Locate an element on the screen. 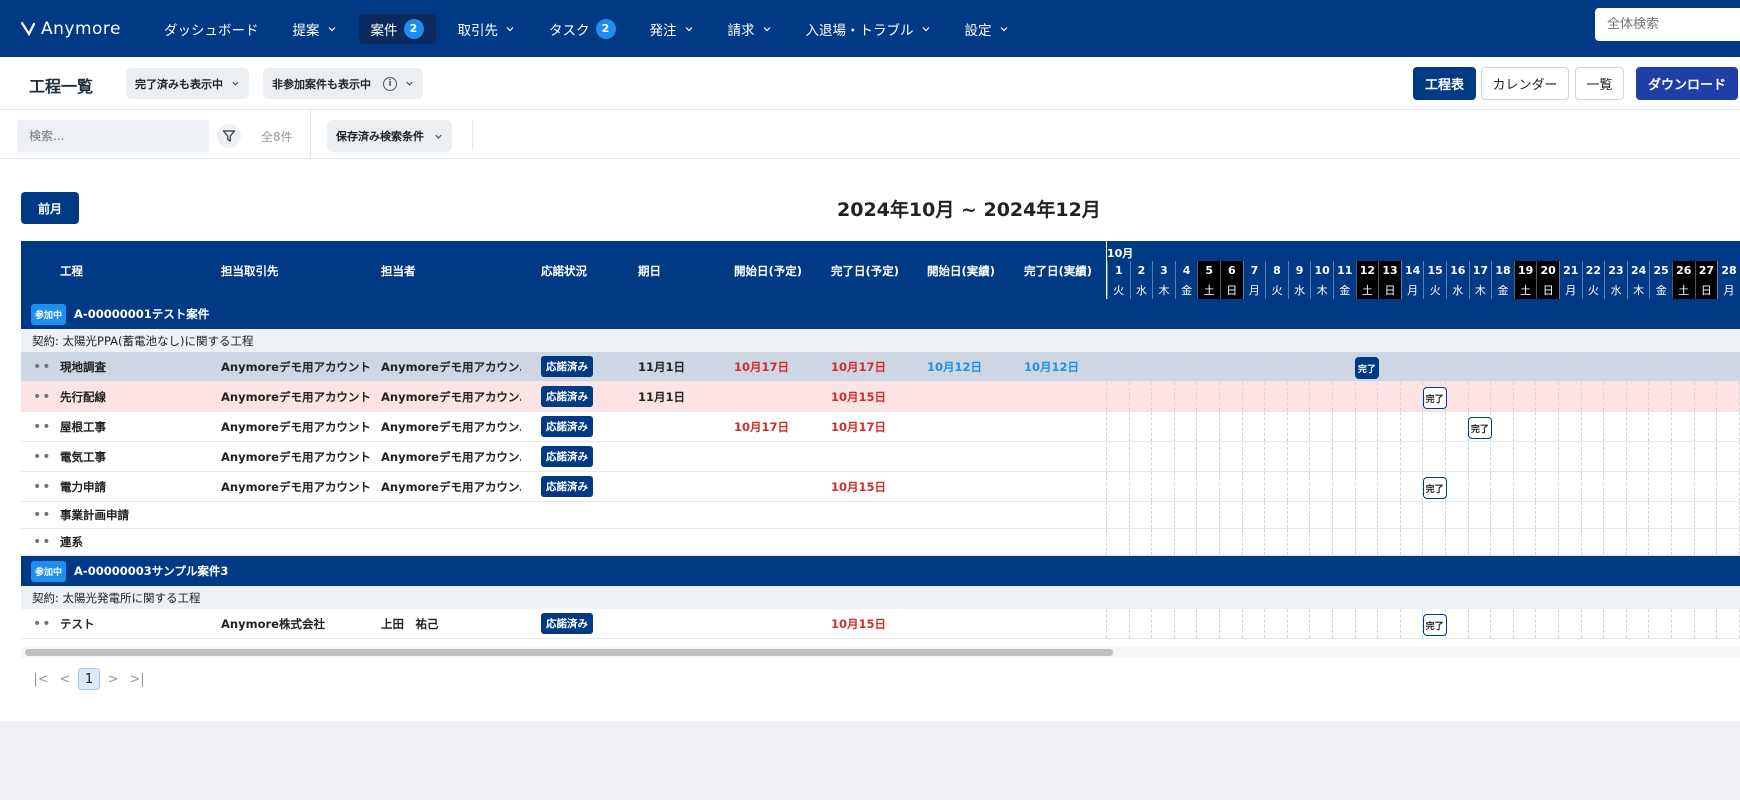 The height and width of the screenshot is (800, 1740). cell-accept: 応諾済み is located at coordinates (567, 366).